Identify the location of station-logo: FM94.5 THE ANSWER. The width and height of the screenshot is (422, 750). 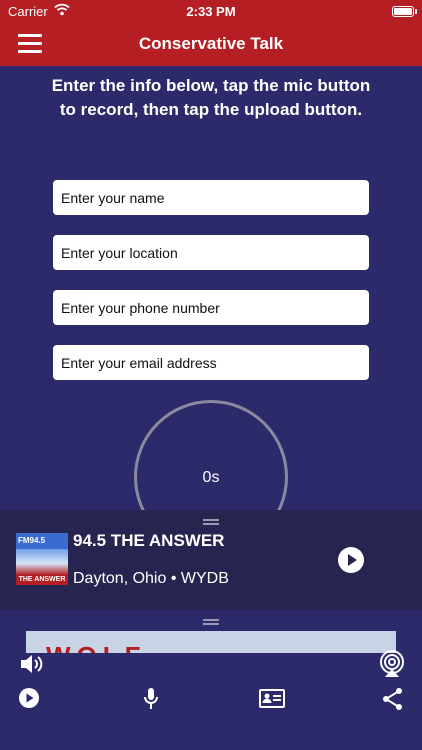
(42, 559).